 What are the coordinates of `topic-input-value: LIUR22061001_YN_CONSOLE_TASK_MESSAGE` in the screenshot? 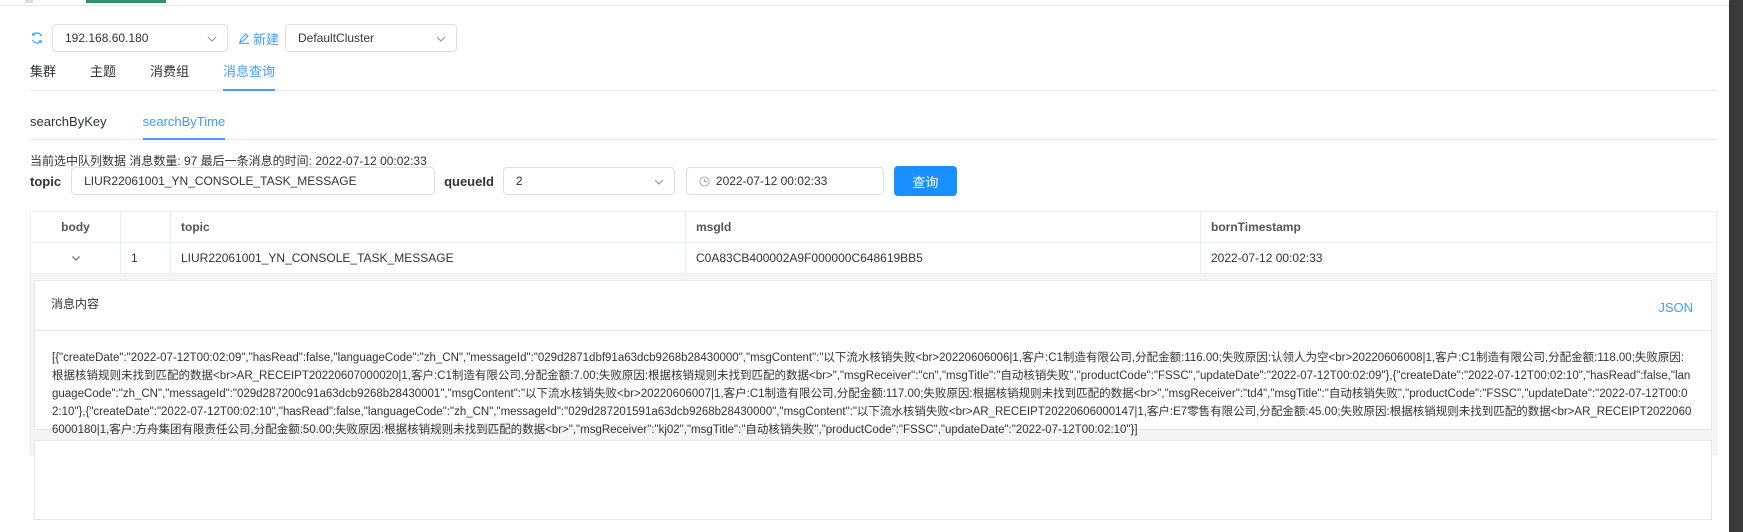 It's located at (220, 181).